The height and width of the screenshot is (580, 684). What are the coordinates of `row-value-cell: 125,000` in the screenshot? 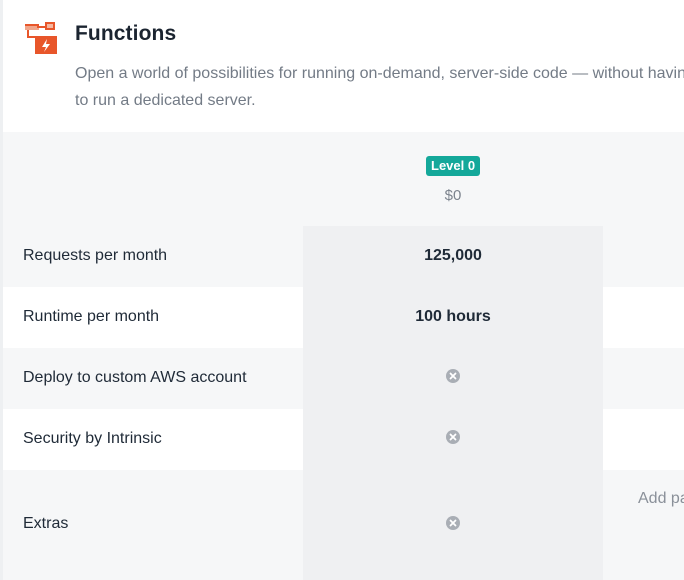 It's located at (453, 256).